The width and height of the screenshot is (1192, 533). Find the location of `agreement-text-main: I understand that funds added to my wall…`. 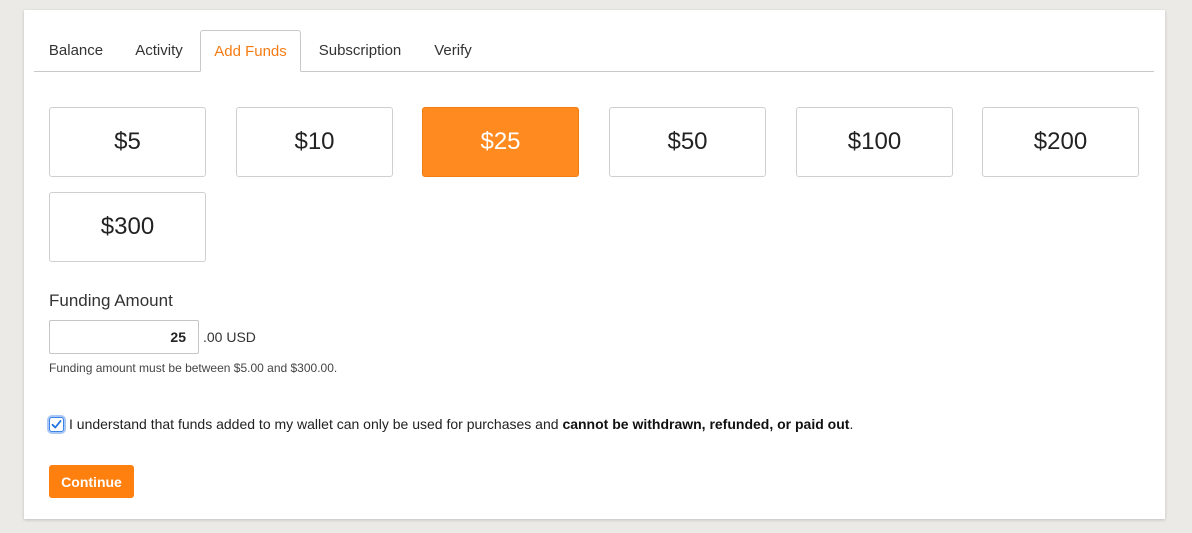

agreement-text-main: I understand that funds added to my wall… is located at coordinates (316, 424).